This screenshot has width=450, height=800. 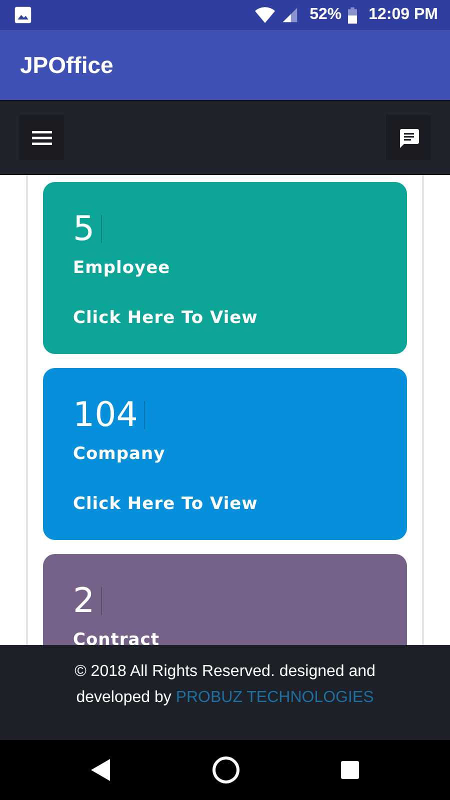 What do you see at coordinates (225, 599) in the screenshot?
I see `stat-card: 2 Contract` at bounding box center [225, 599].